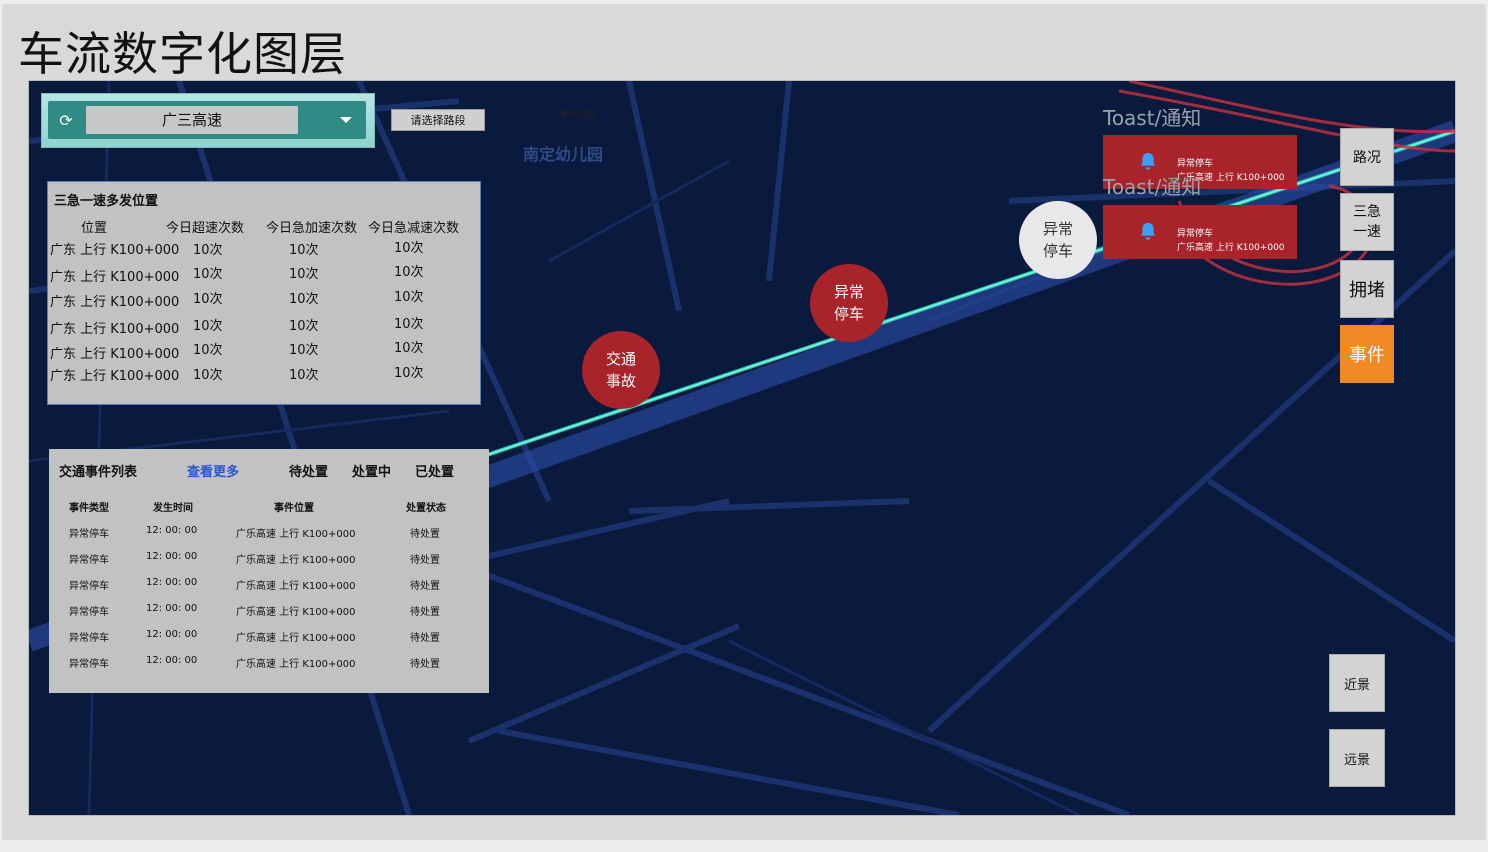 Image resolution: width=1488 pixels, height=852 pixels. What do you see at coordinates (577, 116) in the screenshot?
I see `event-alert-label: 事件告警` at bounding box center [577, 116].